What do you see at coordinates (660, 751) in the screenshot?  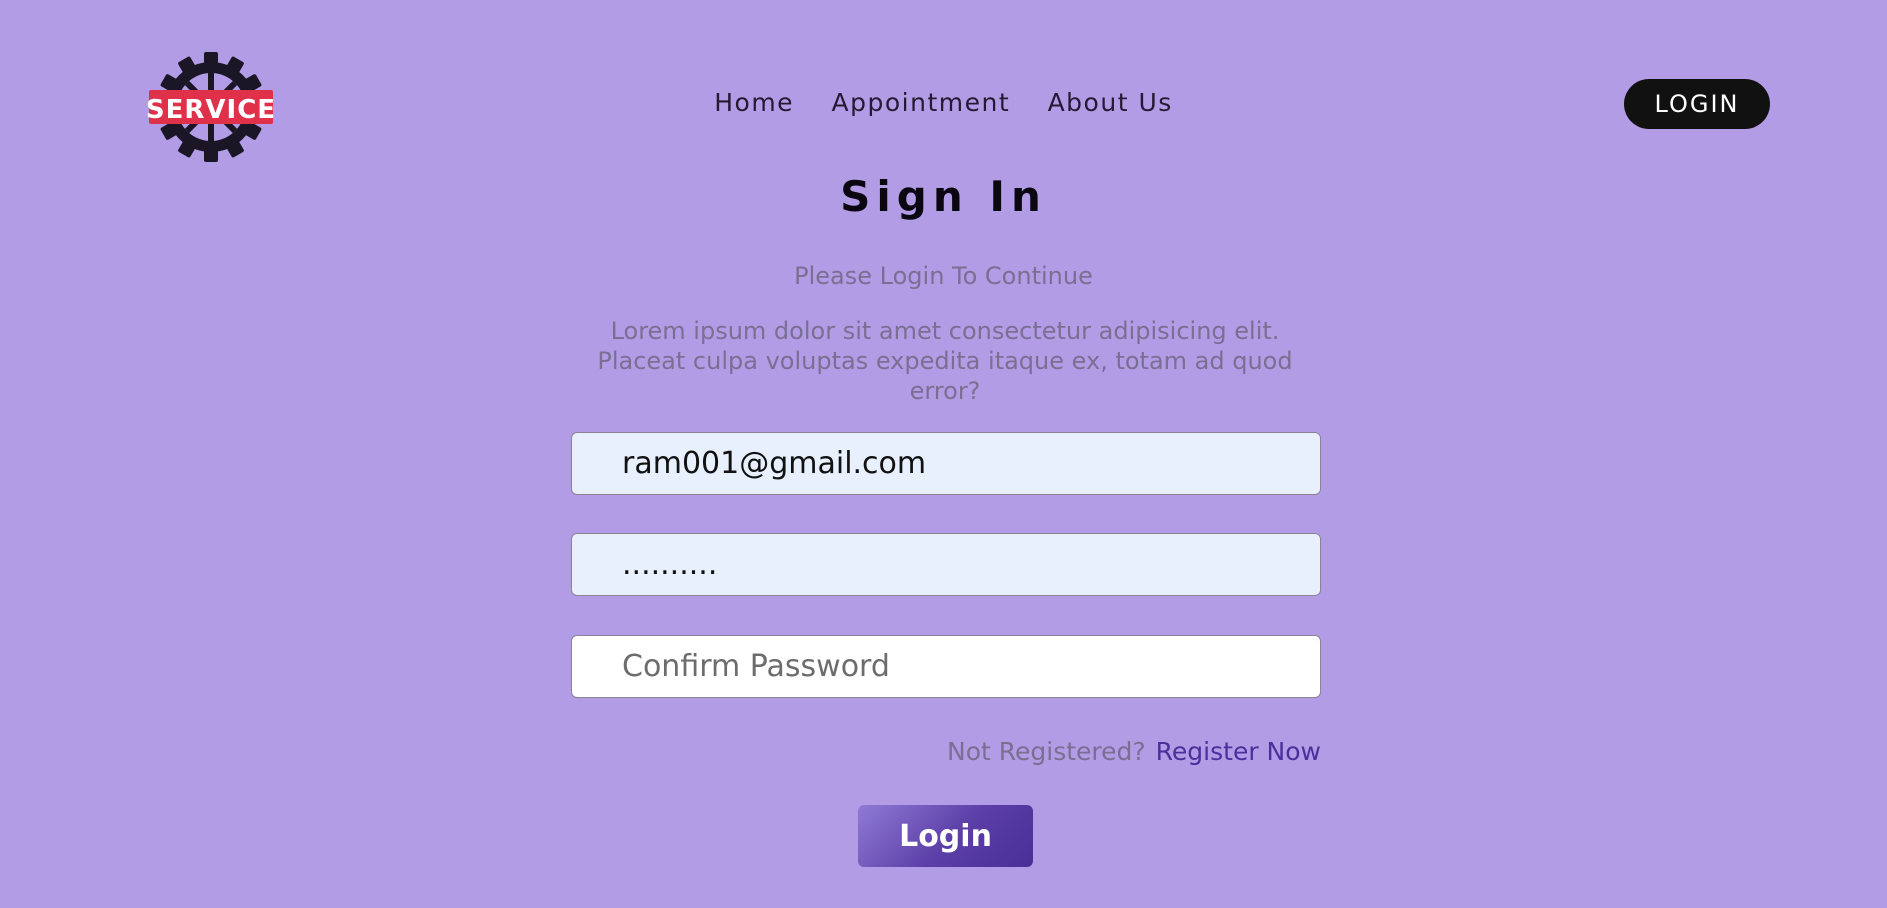 I see `register-prompt: Not Registered? Register Now` at bounding box center [660, 751].